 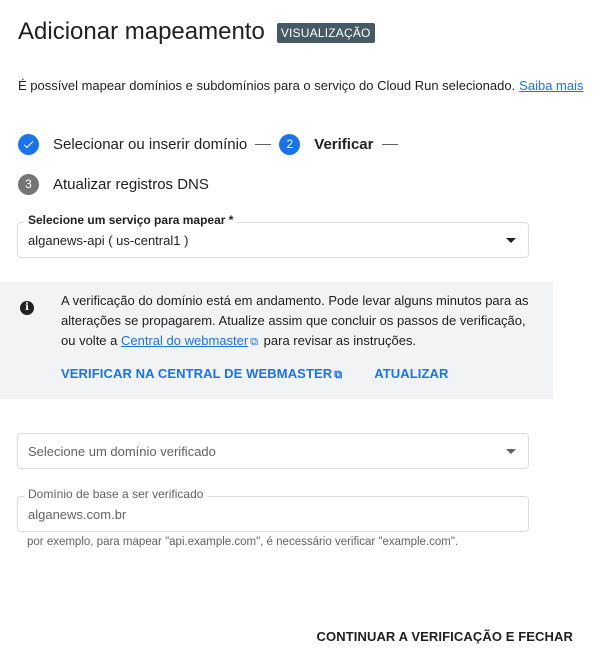 I want to click on step-select-domain: Selecionar ou inserir domínio, so click(x=150, y=144).